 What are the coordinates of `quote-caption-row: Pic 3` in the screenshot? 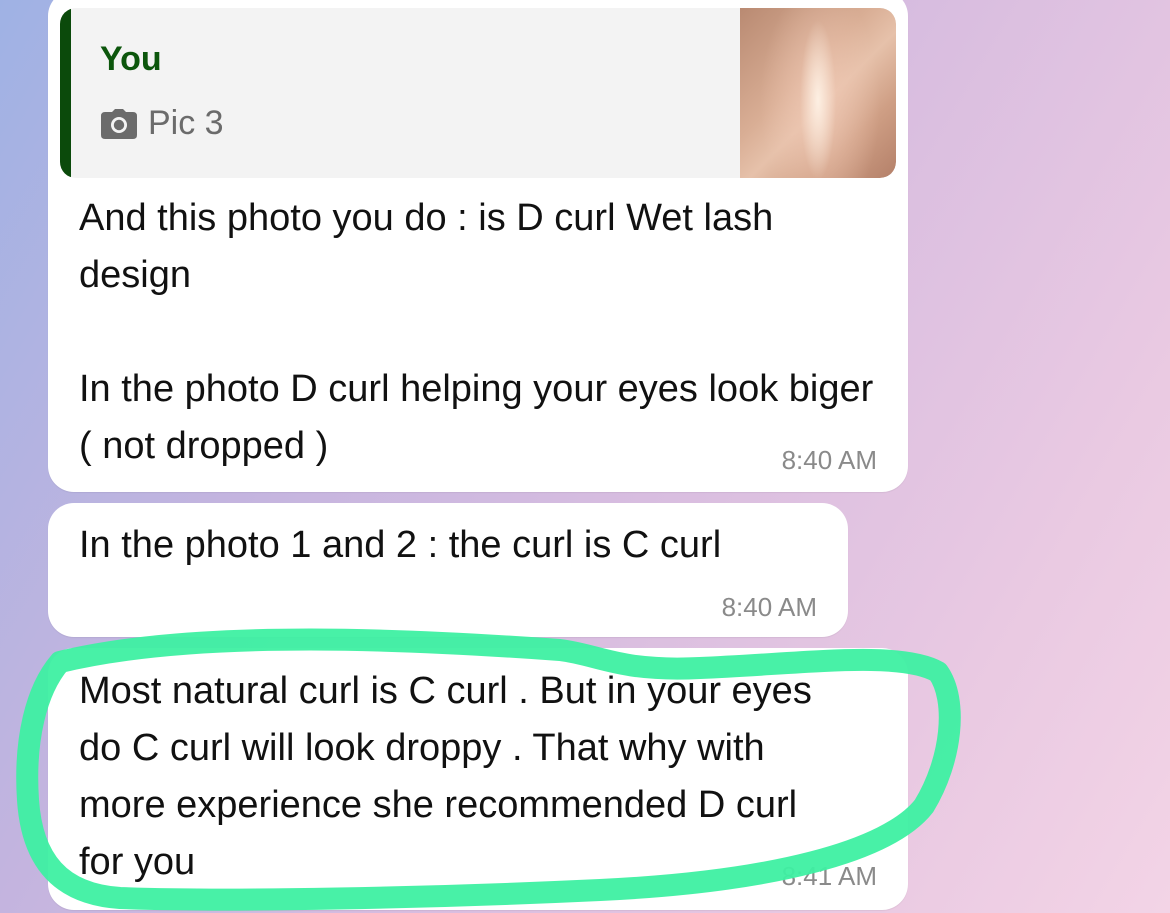 It's located at (162, 123).